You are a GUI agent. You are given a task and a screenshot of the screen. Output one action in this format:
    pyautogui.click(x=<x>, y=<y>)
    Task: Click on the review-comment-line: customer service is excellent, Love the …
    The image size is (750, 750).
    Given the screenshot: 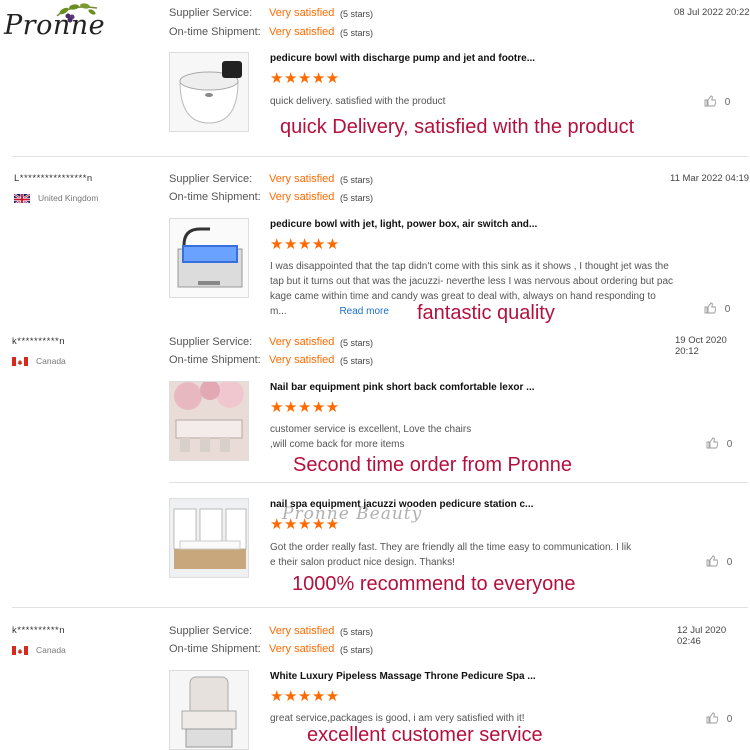 What is the action you would take?
    pyautogui.click(x=371, y=429)
    